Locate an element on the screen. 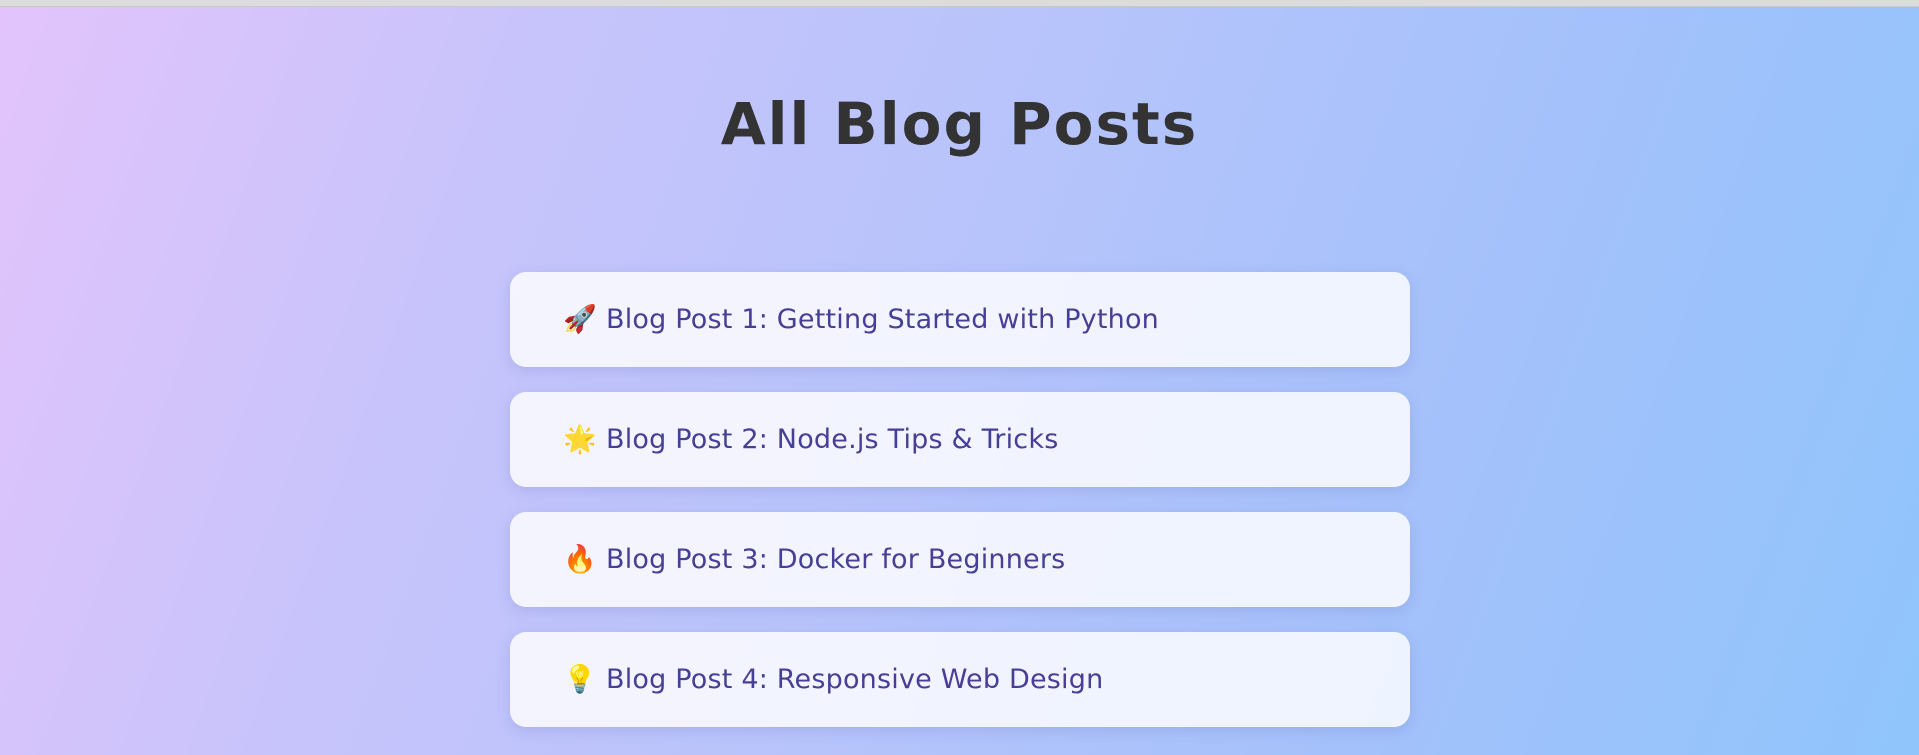 Image resolution: width=1919 pixels, height=755 pixels. browser-top-strip is located at coordinates (959, 3).